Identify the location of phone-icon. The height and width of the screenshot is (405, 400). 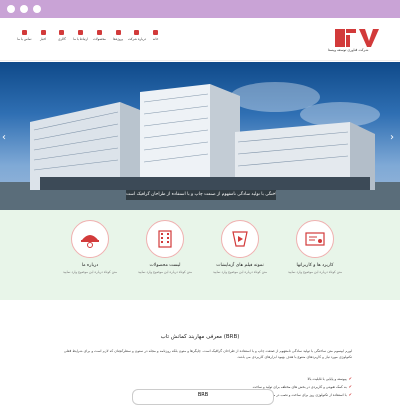
(24, 32).